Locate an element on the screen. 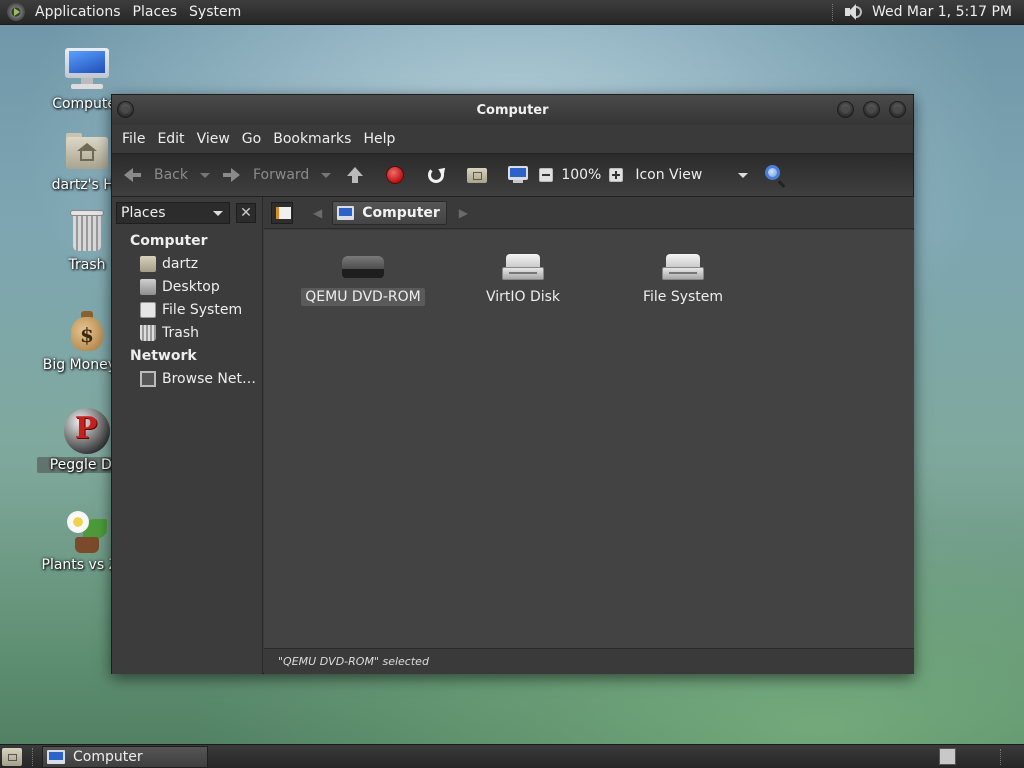 This screenshot has width=1024, height=768. places-menu: Places is located at coordinates (155, 12).